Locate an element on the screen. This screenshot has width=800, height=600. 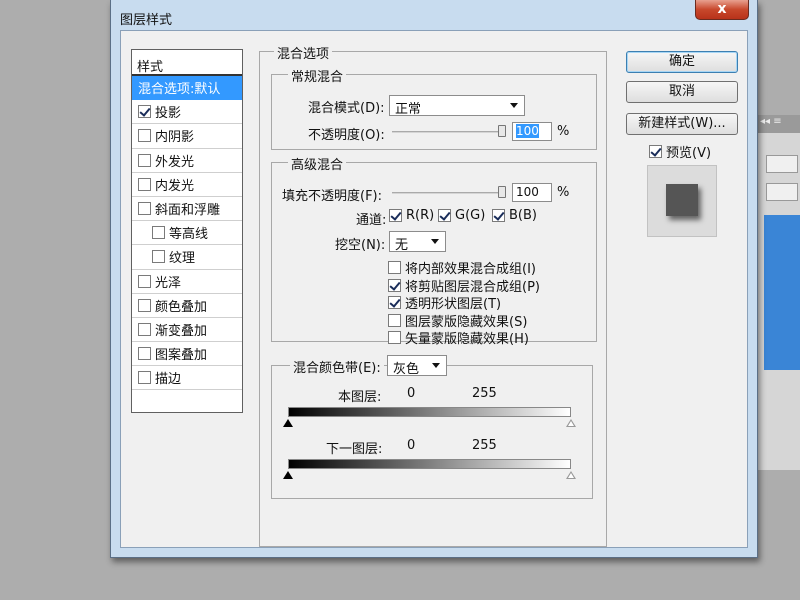
style-item-label: 颜色叠加 is located at coordinates (181, 307).